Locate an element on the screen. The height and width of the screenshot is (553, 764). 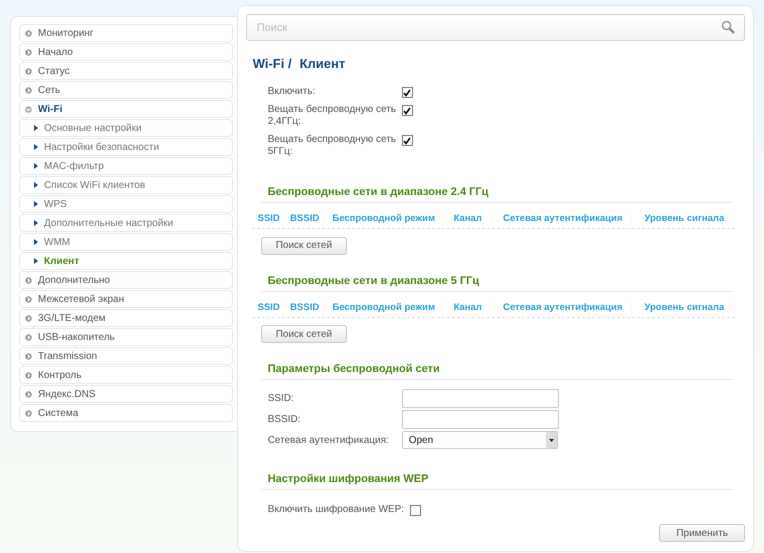
sidebar-item: Система is located at coordinates (126, 413).